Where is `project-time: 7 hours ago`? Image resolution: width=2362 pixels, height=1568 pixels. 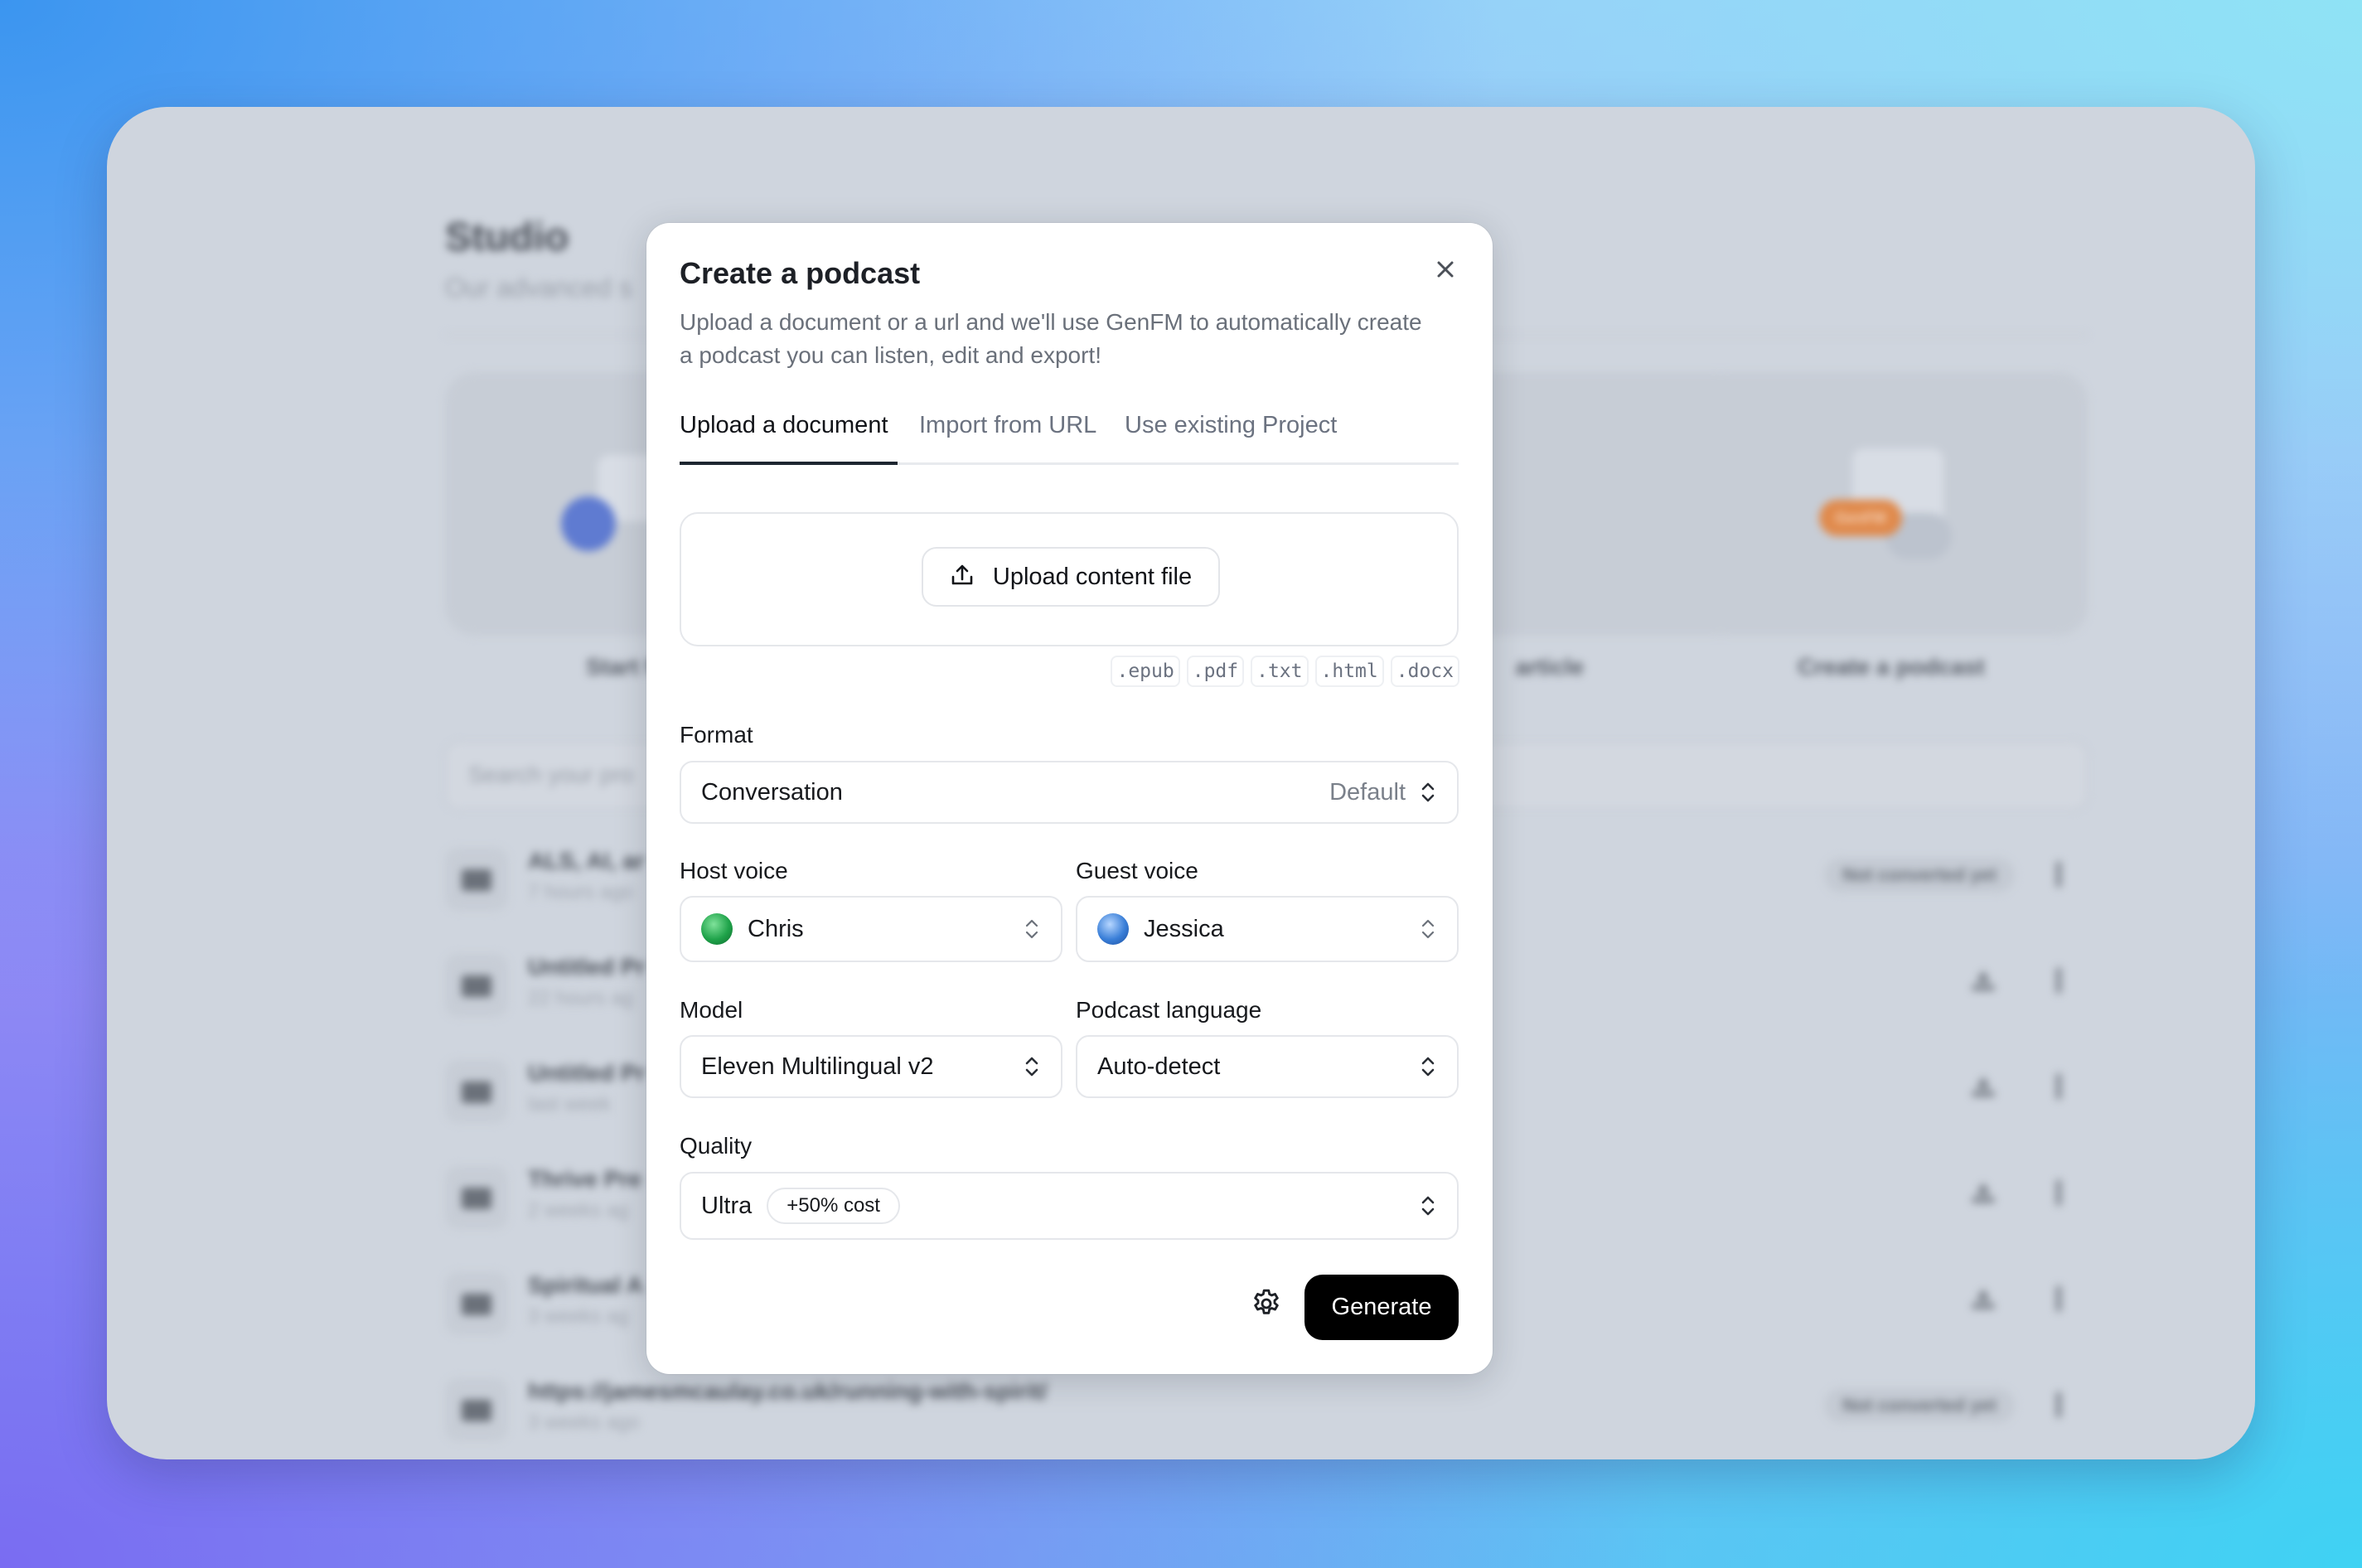
project-time: 7 hours ago is located at coordinates (580, 892).